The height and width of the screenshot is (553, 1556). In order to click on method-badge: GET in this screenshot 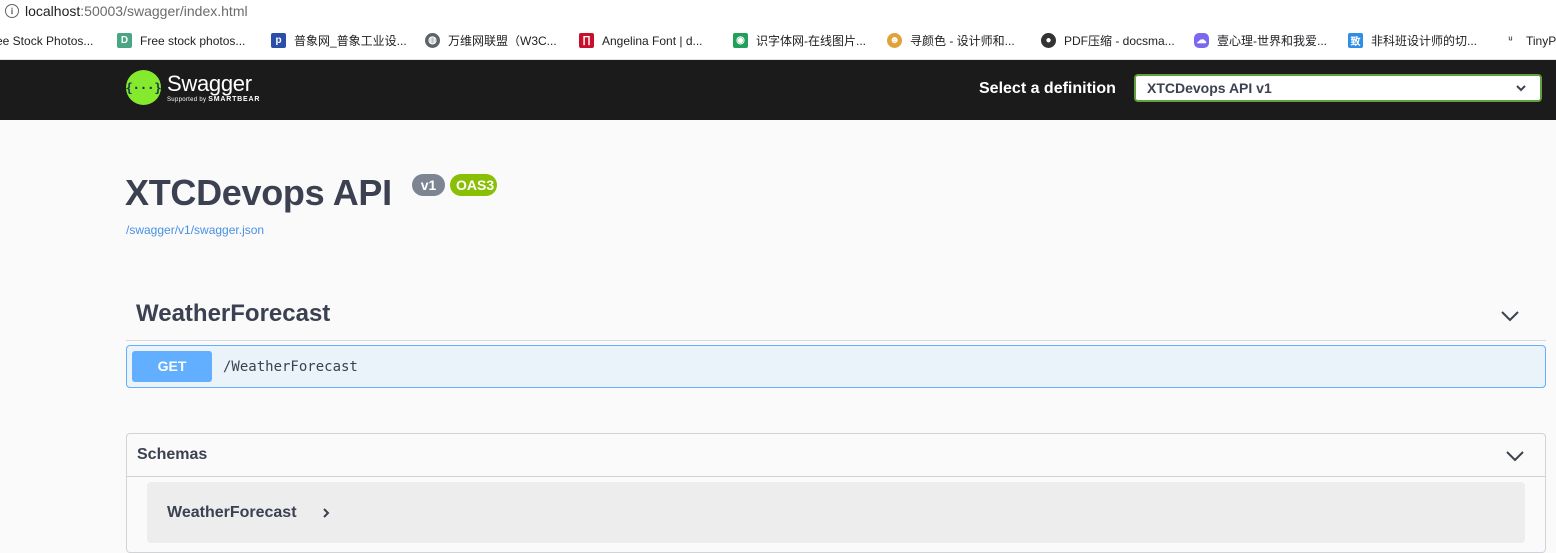, I will do `click(172, 366)`.